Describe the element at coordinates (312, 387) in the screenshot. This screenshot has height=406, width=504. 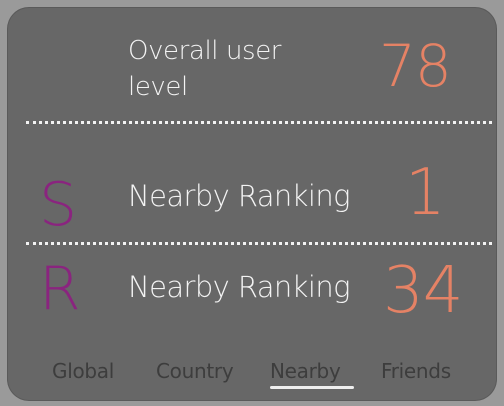
I see `selected-tab-underline` at that location.